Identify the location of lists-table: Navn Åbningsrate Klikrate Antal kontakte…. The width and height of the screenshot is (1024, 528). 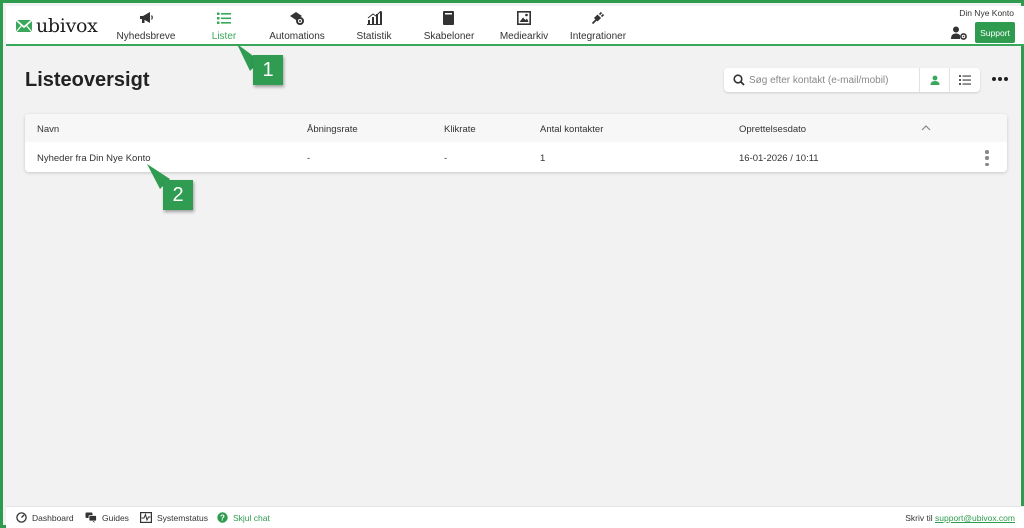
(516, 143).